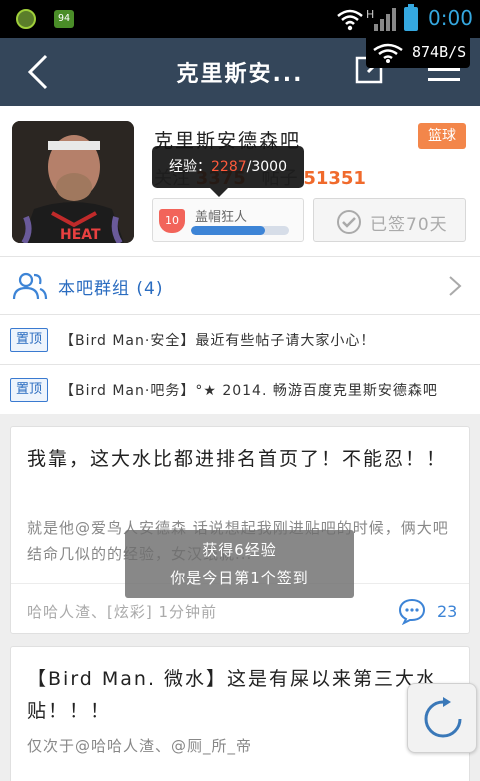 This screenshot has height=781, width=480. I want to click on check-circle-icon, so click(349, 222).